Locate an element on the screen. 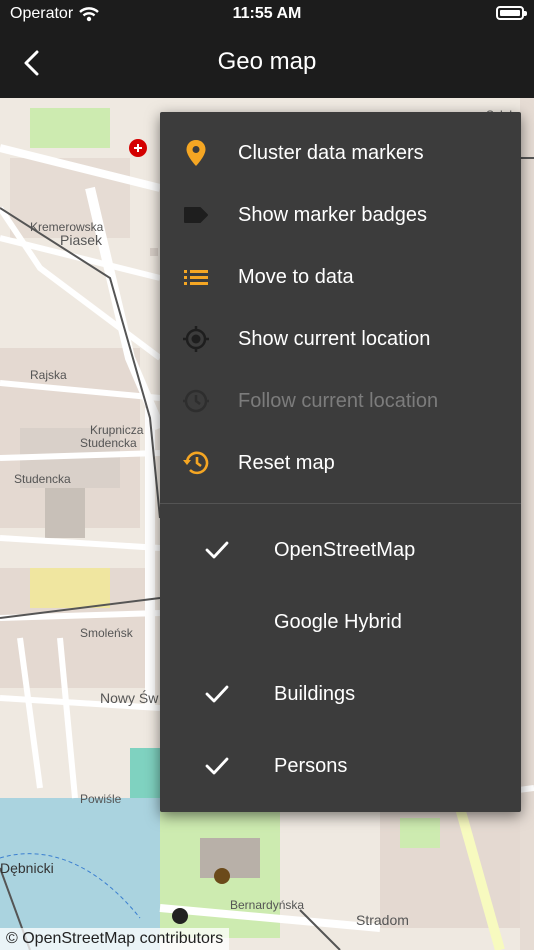 This screenshot has width=534, height=950. map-pin-icon is located at coordinates (196, 153).